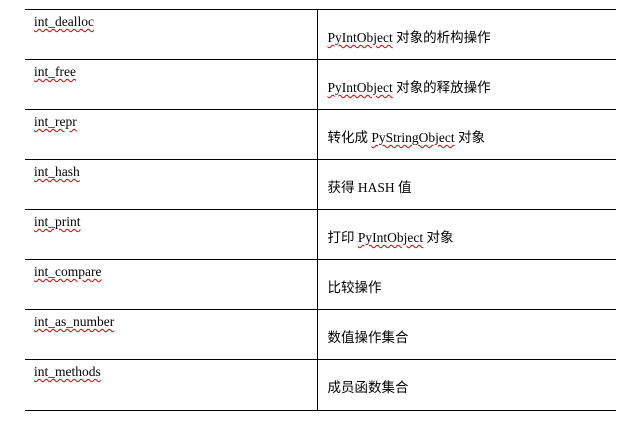 The width and height of the screenshot is (641, 424). What do you see at coordinates (171, 284) in the screenshot?
I see `function-name-cell: int_compare` at bounding box center [171, 284].